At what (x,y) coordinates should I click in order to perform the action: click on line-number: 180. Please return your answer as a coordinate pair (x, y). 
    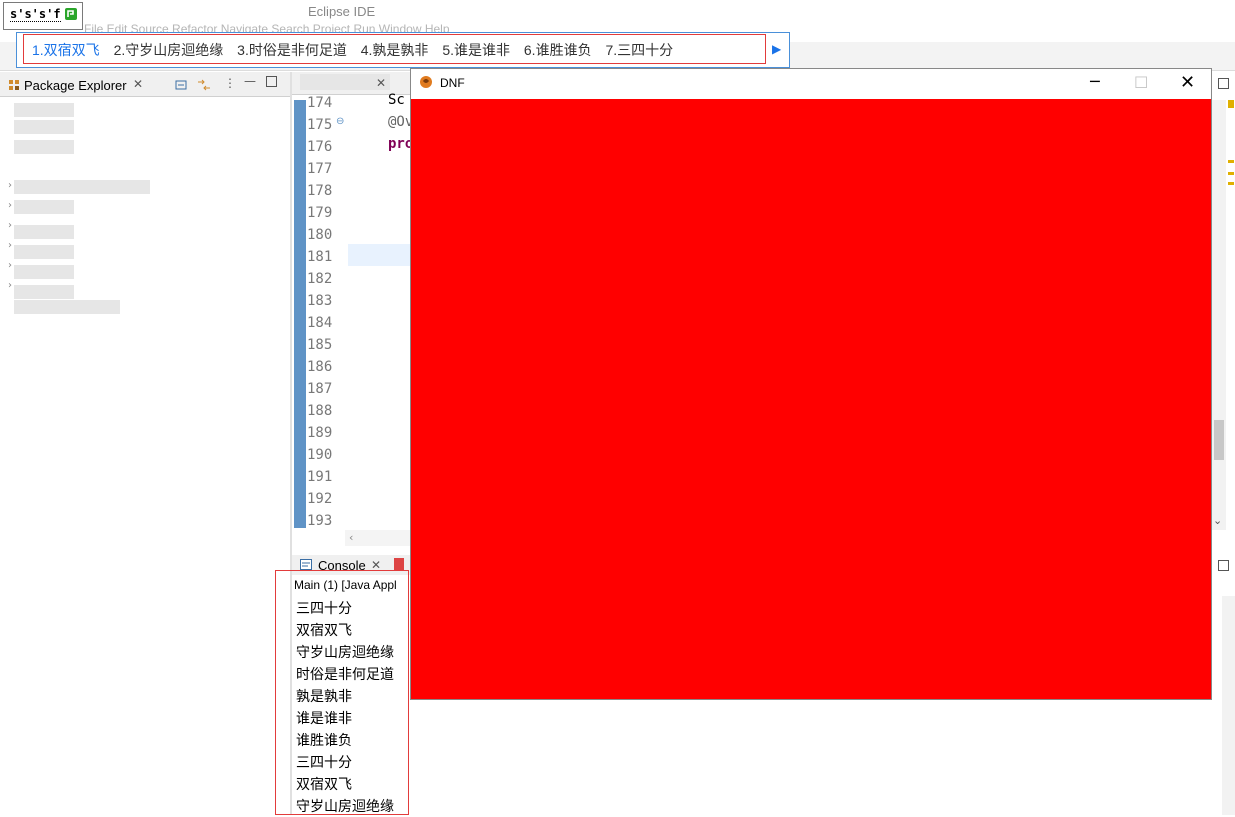
    Looking at the image, I should click on (320, 235).